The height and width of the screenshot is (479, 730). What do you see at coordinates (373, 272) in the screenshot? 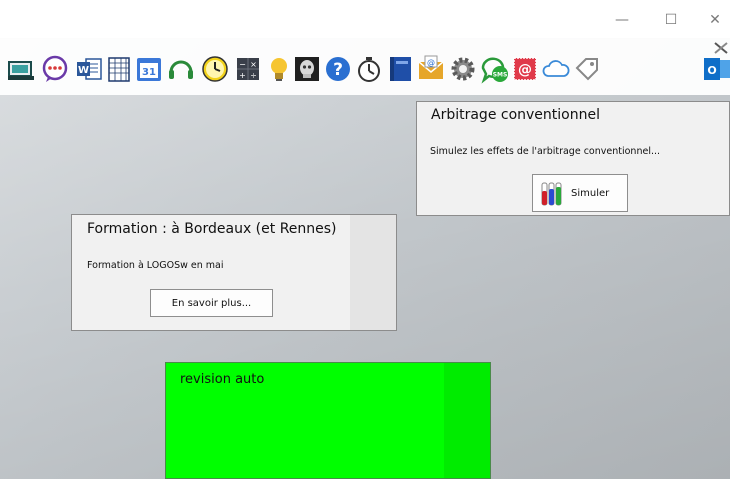
I see `panel-shade` at bounding box center [373, 272].